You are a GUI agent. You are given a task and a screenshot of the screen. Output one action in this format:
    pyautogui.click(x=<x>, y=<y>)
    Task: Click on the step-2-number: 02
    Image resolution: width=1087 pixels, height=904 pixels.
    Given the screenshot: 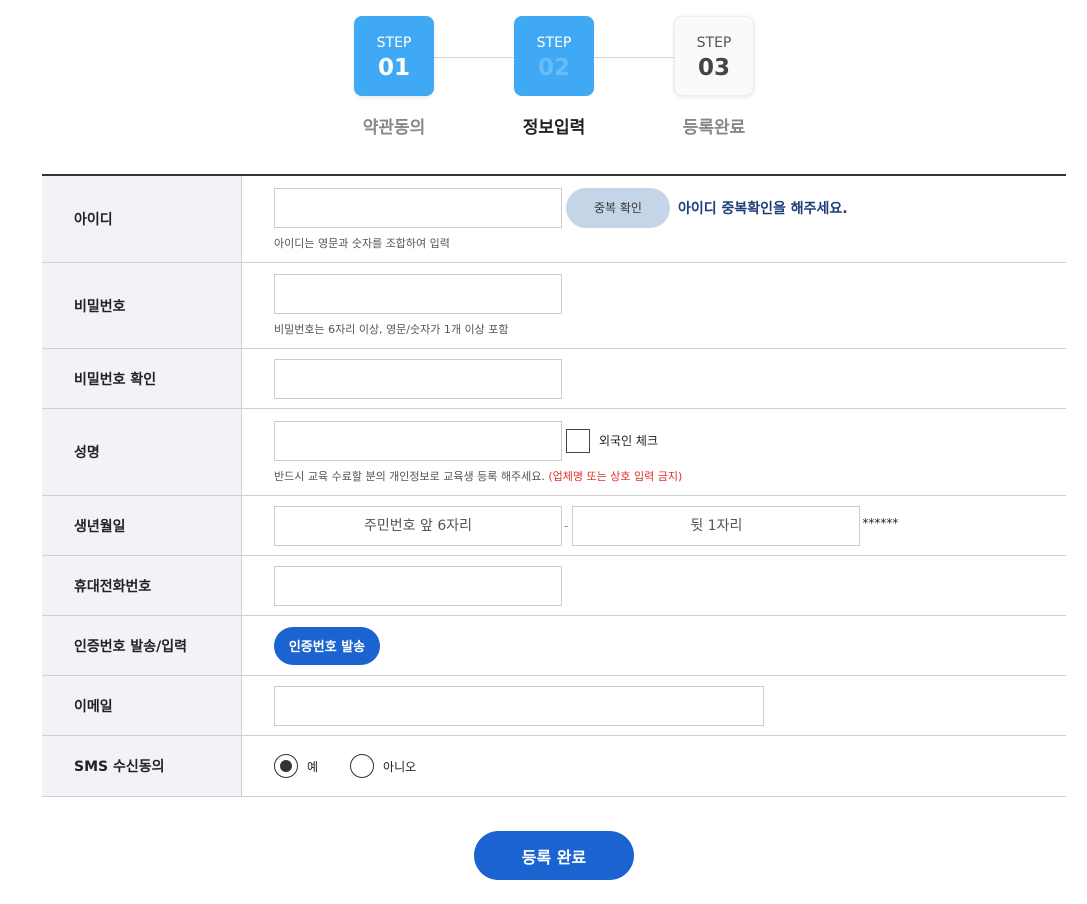 What is the action you would take?
    pyautogui.click(x=553, y=67)
    